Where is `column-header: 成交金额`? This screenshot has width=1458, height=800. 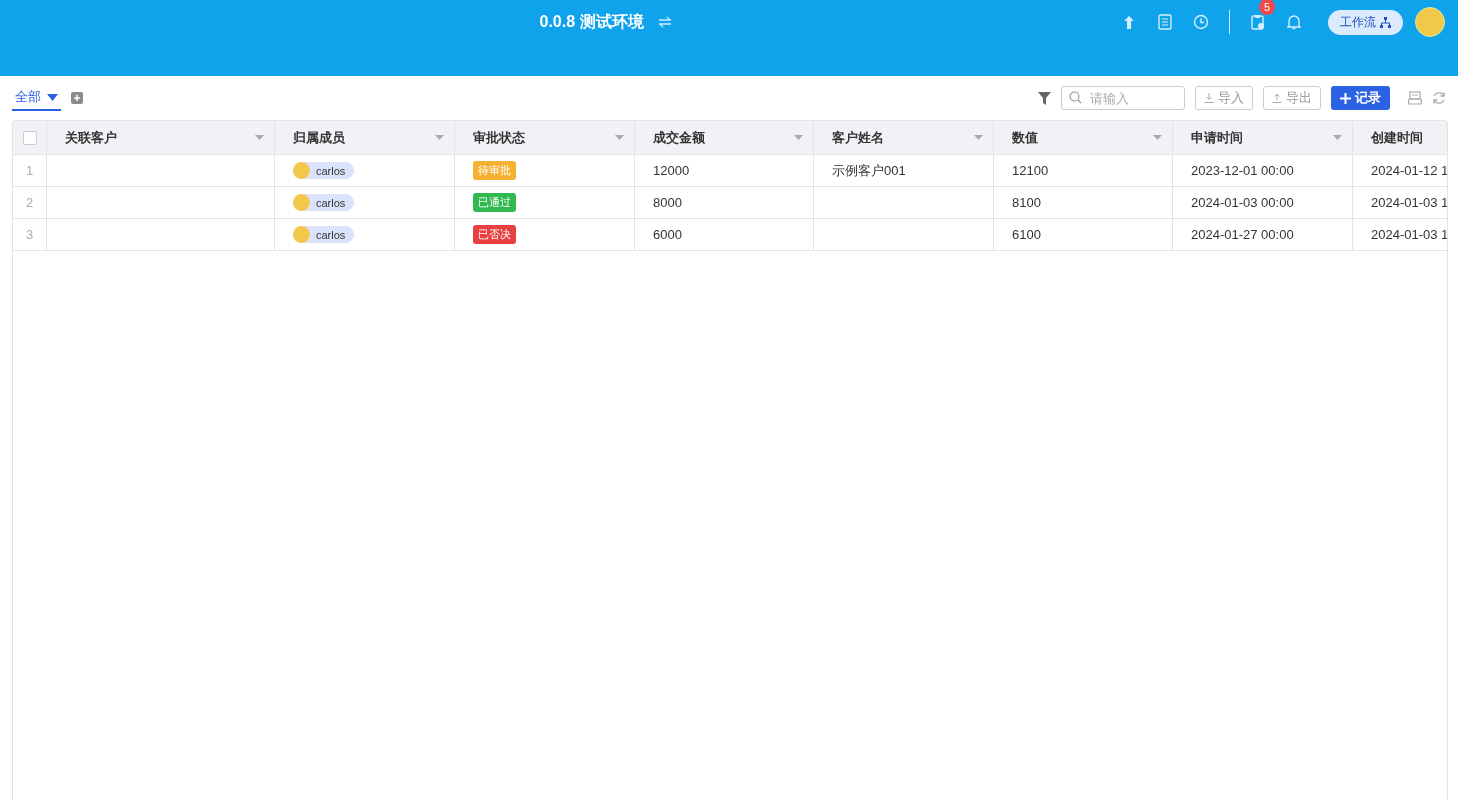
column-header: 成交金额 is located at coordinates (679, 137).